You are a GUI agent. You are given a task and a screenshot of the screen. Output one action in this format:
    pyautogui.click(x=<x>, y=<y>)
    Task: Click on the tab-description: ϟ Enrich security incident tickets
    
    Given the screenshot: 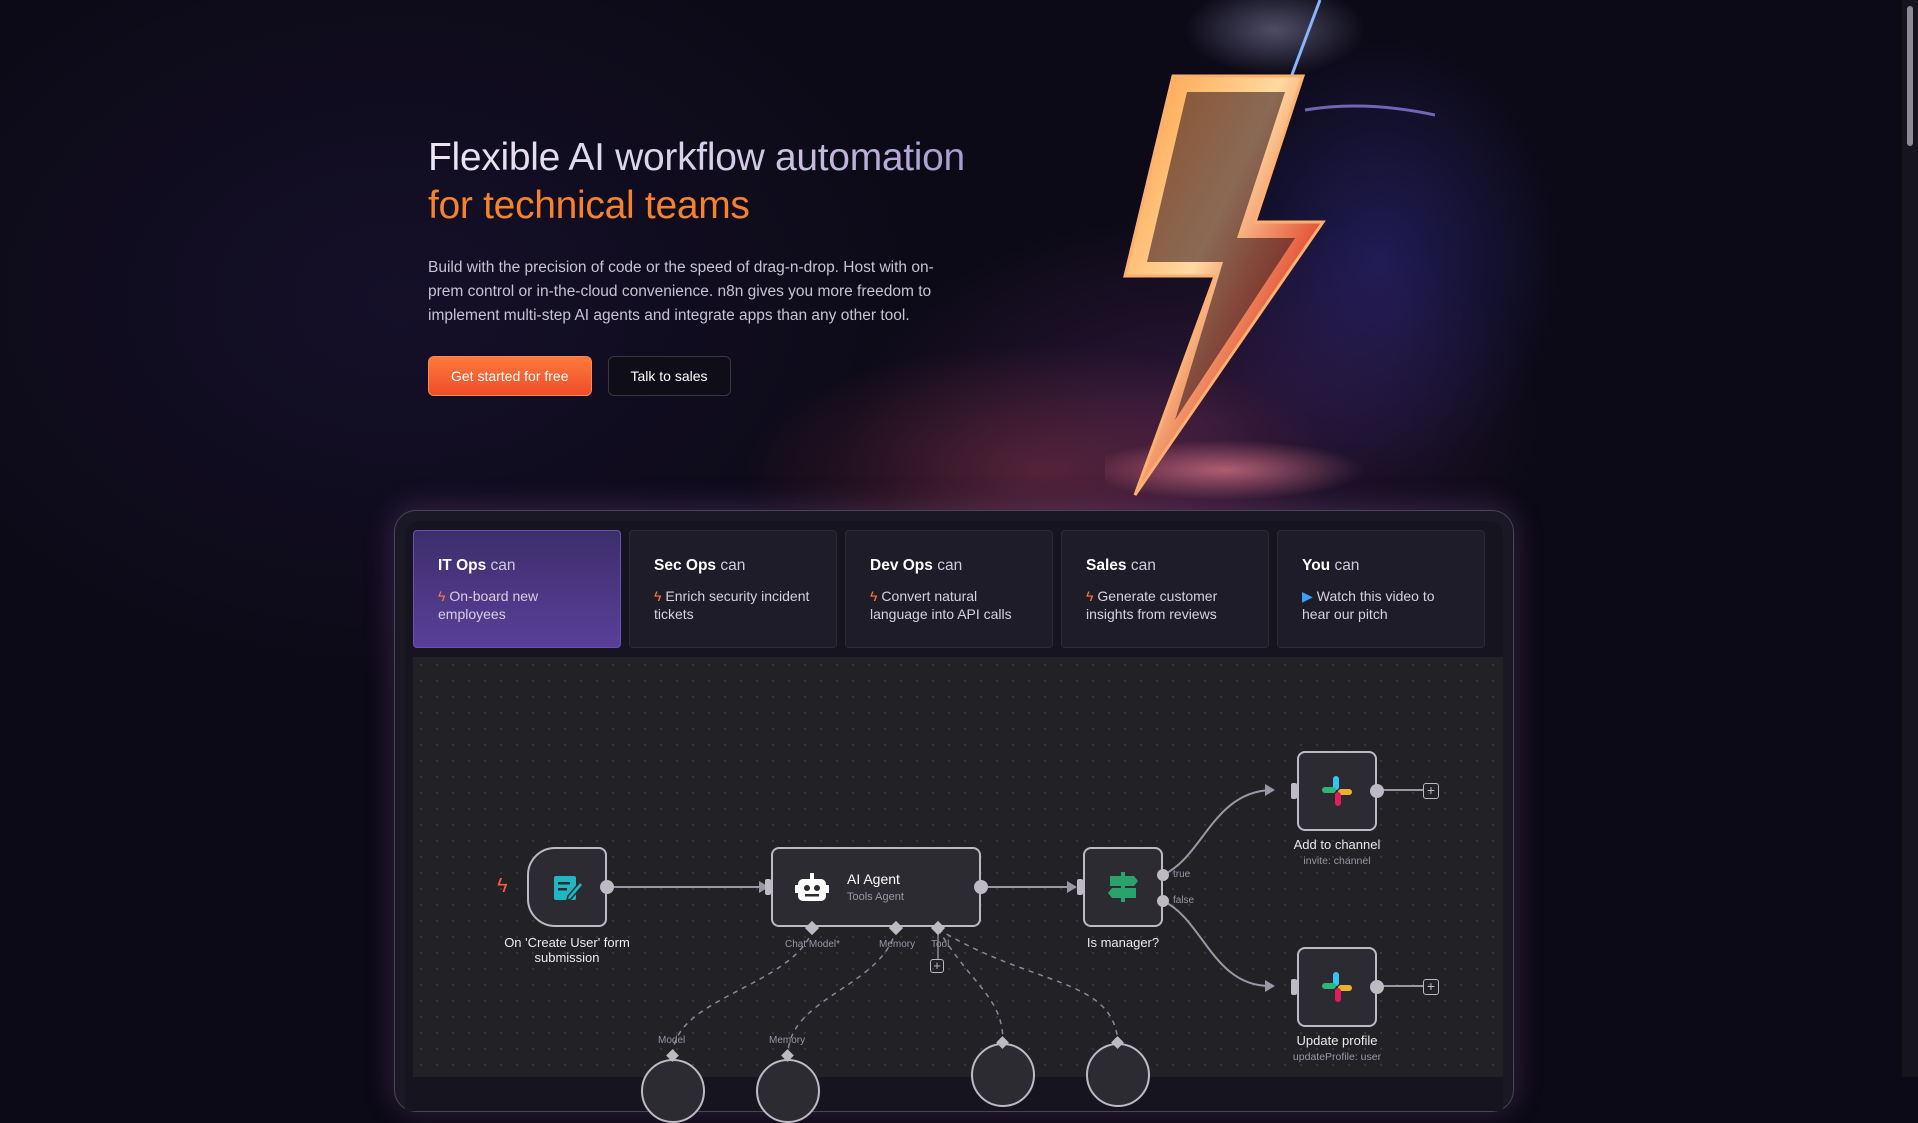 What is the action you would take?
    pyautogui.click(x=733, y=605)
    